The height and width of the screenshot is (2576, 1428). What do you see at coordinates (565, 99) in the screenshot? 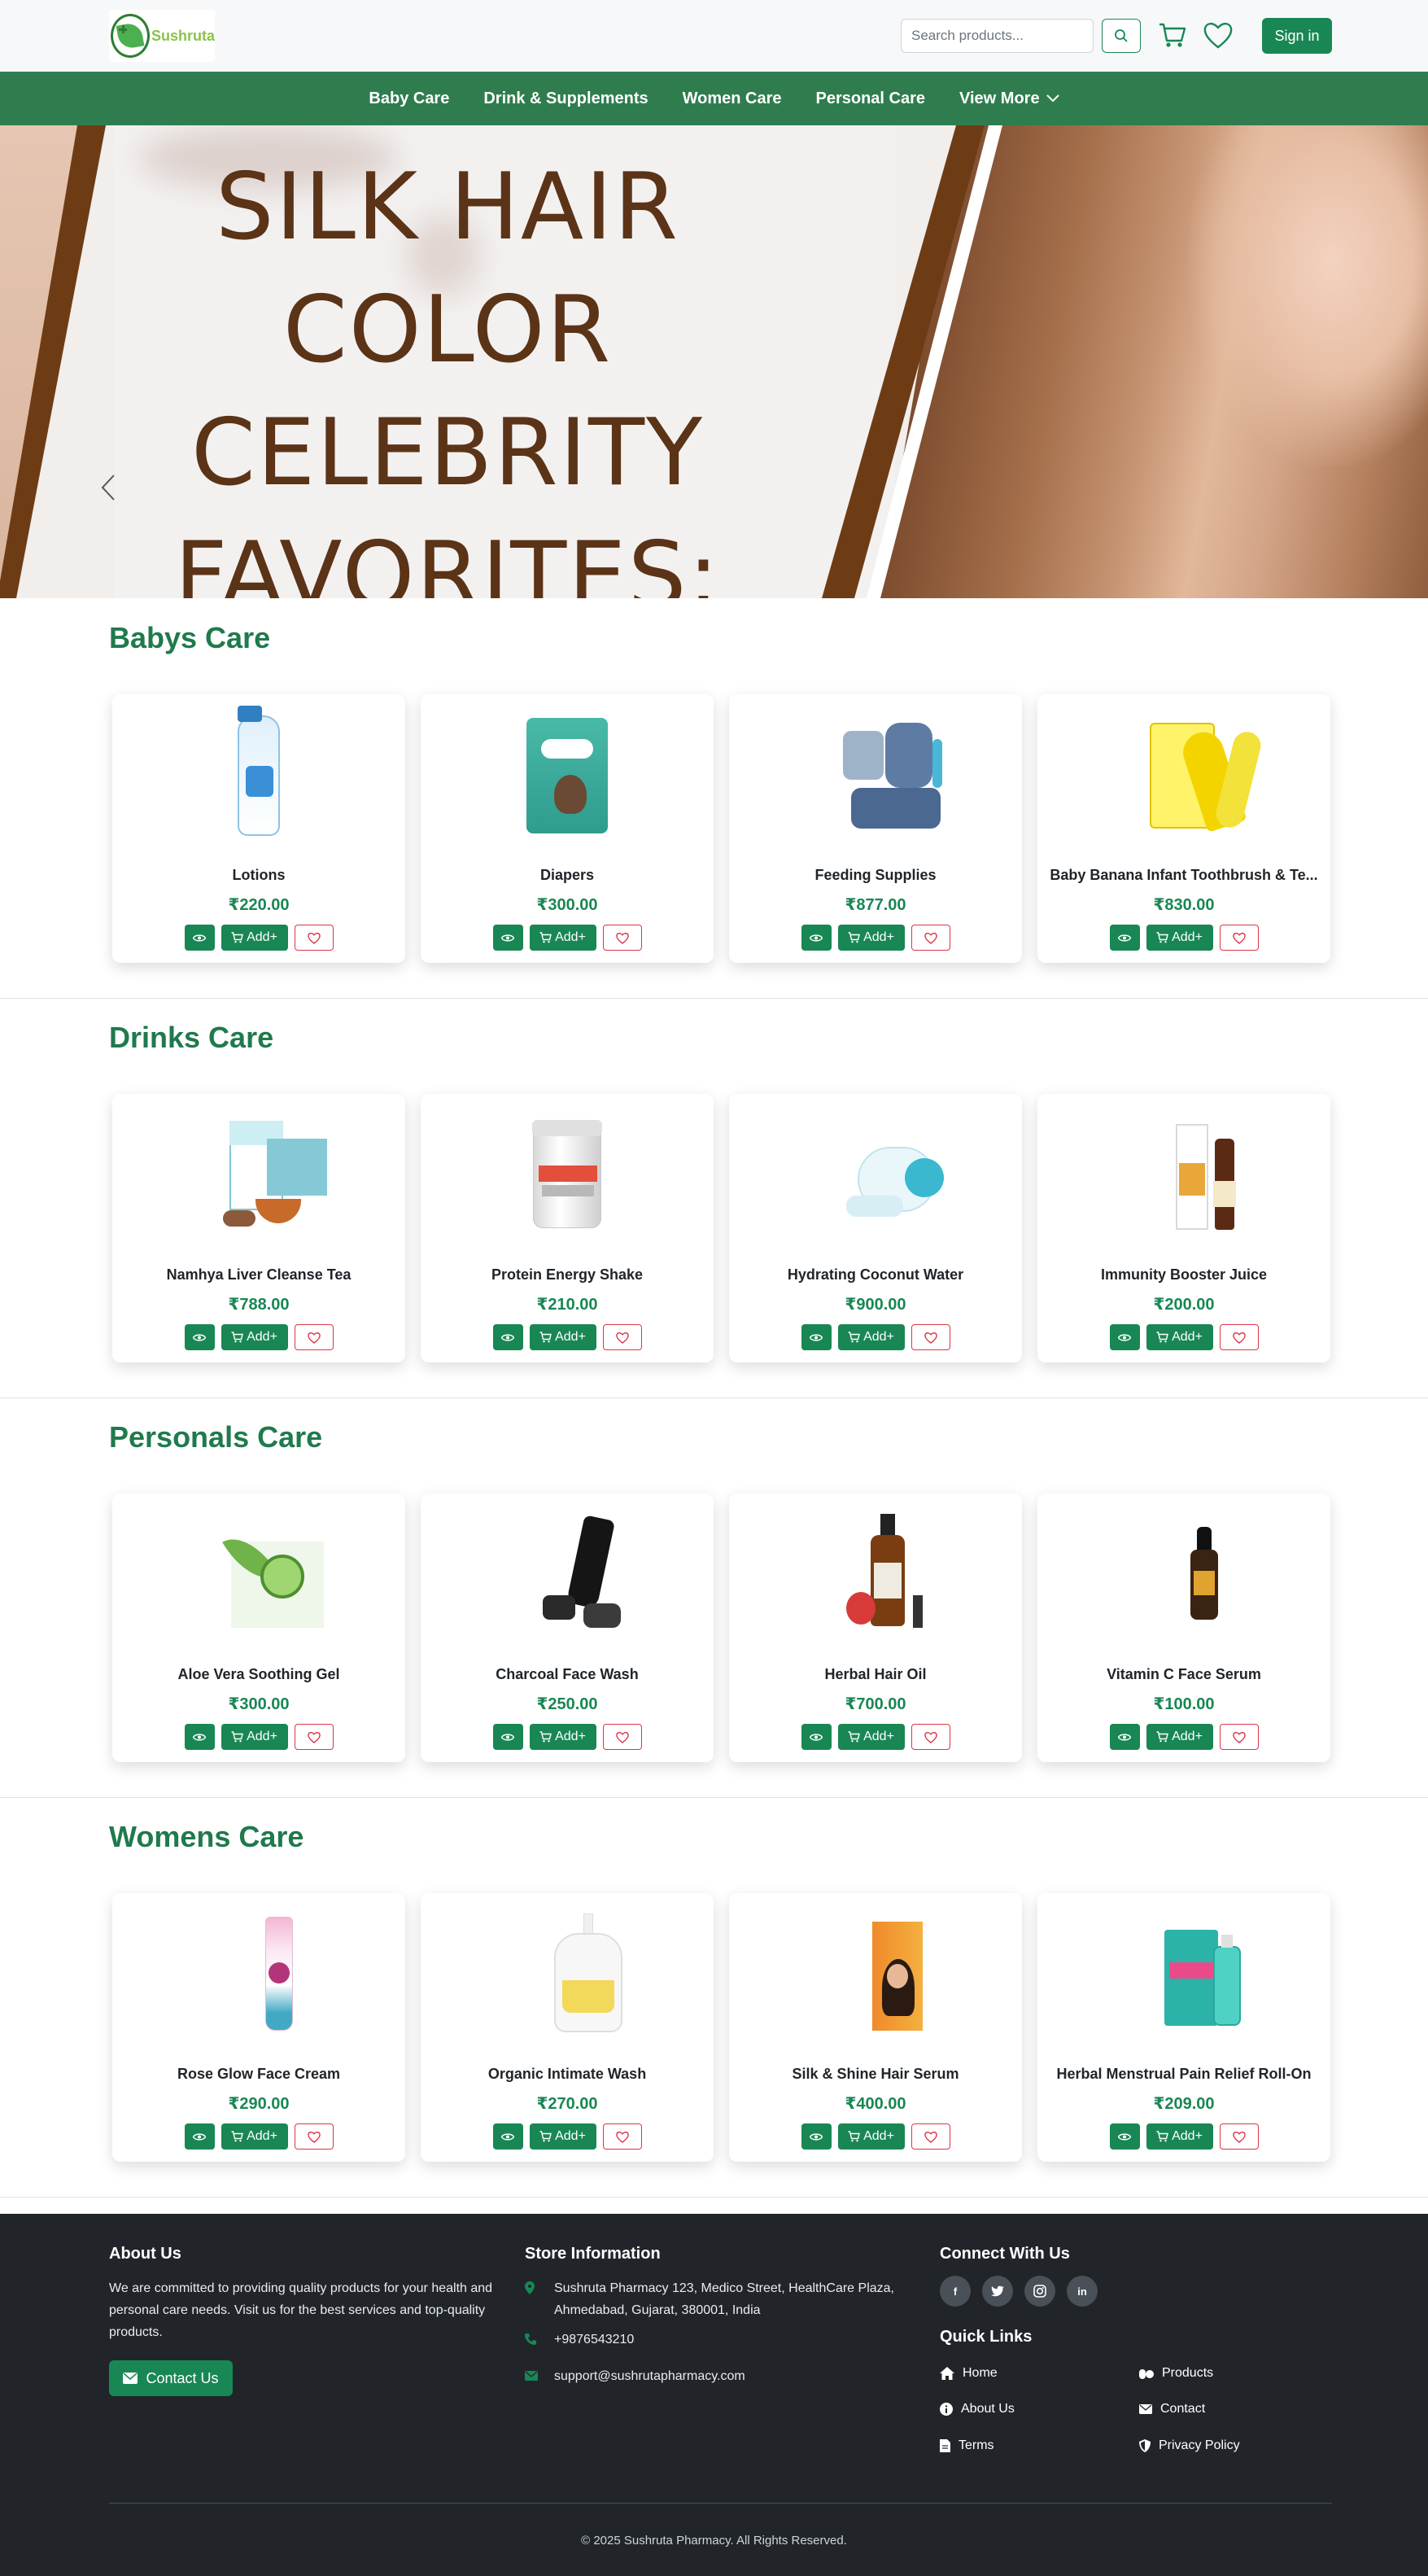
I see `nav-item-drink-supplements: Drink & Supplements` at bounding box center [565, 99].